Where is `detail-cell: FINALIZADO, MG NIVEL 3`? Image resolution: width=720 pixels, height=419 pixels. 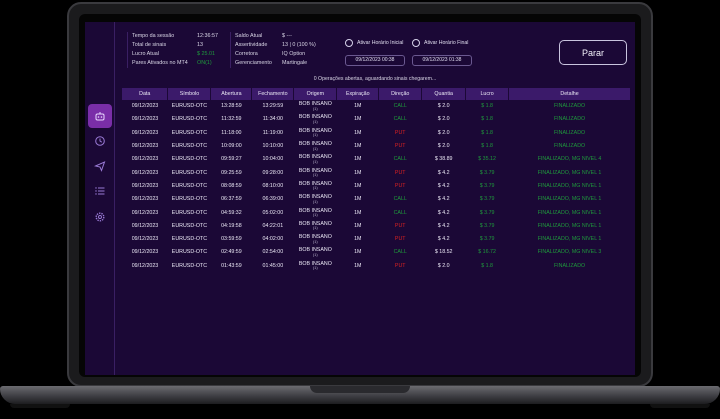 detail-cell: FINALIZADO, MG NIVEL 3 is located at coordinates (569, 252).